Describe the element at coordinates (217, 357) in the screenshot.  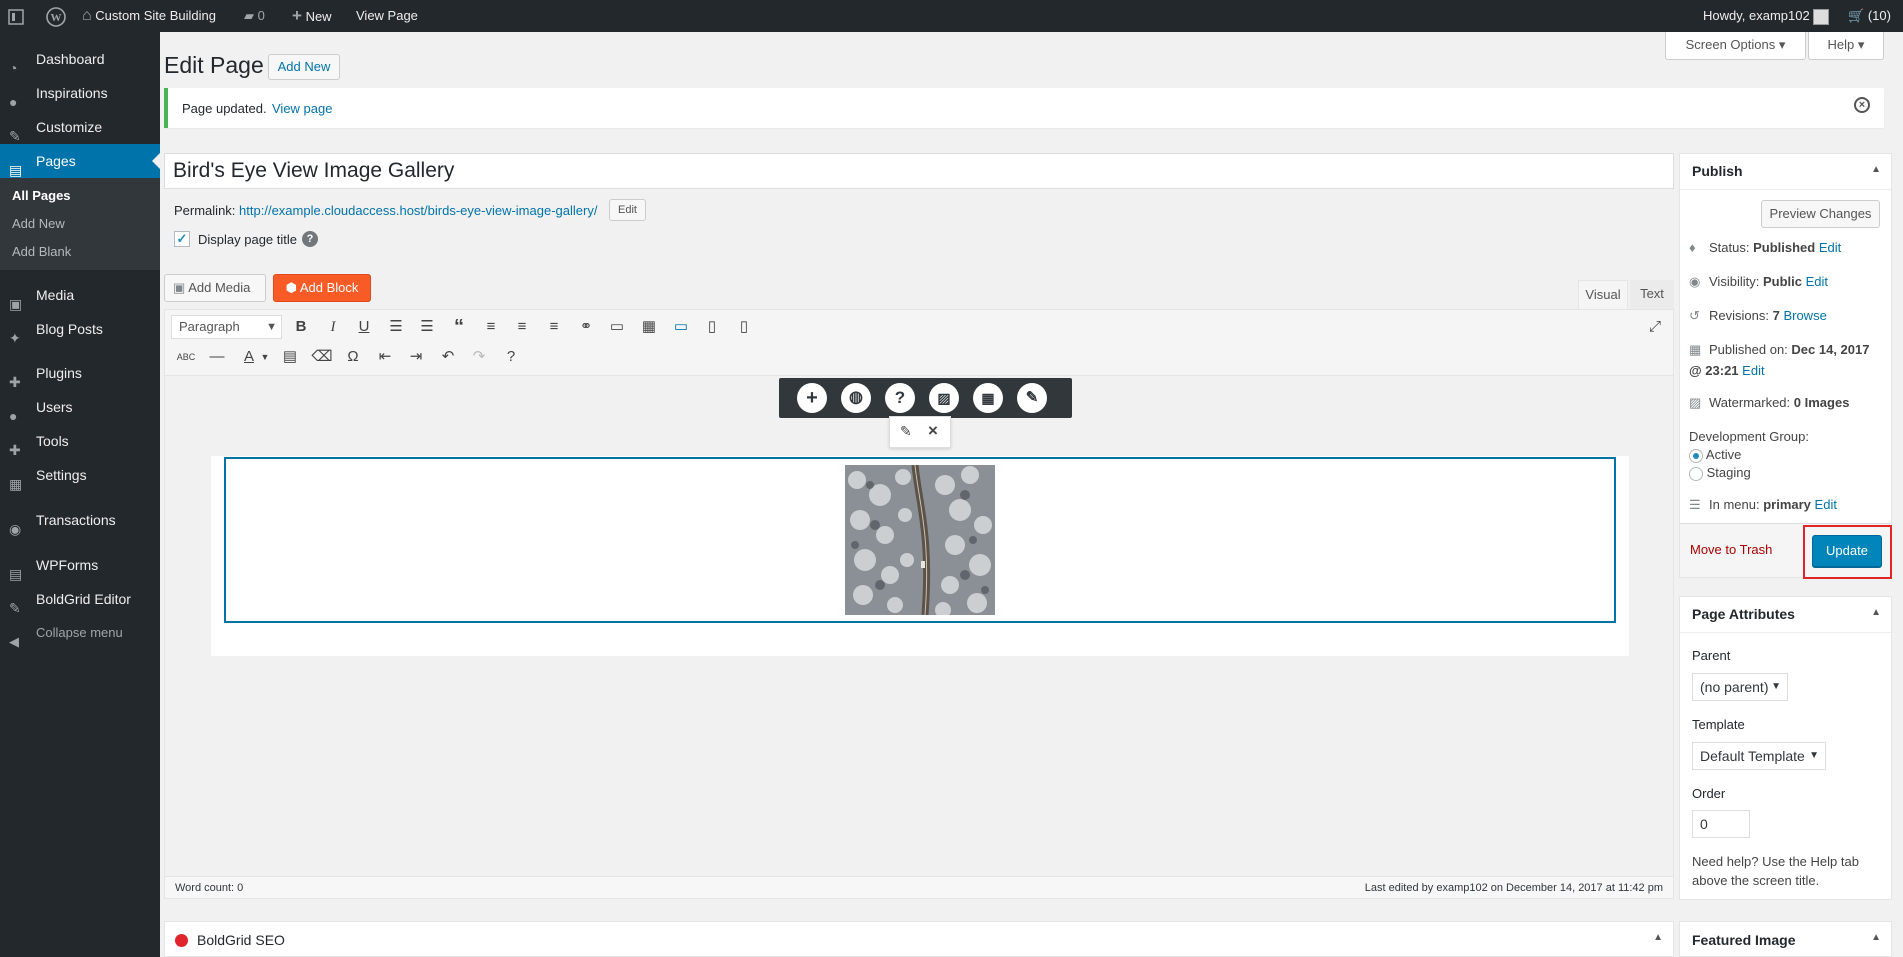
I see `horizontal-line-icon: —` at that location.